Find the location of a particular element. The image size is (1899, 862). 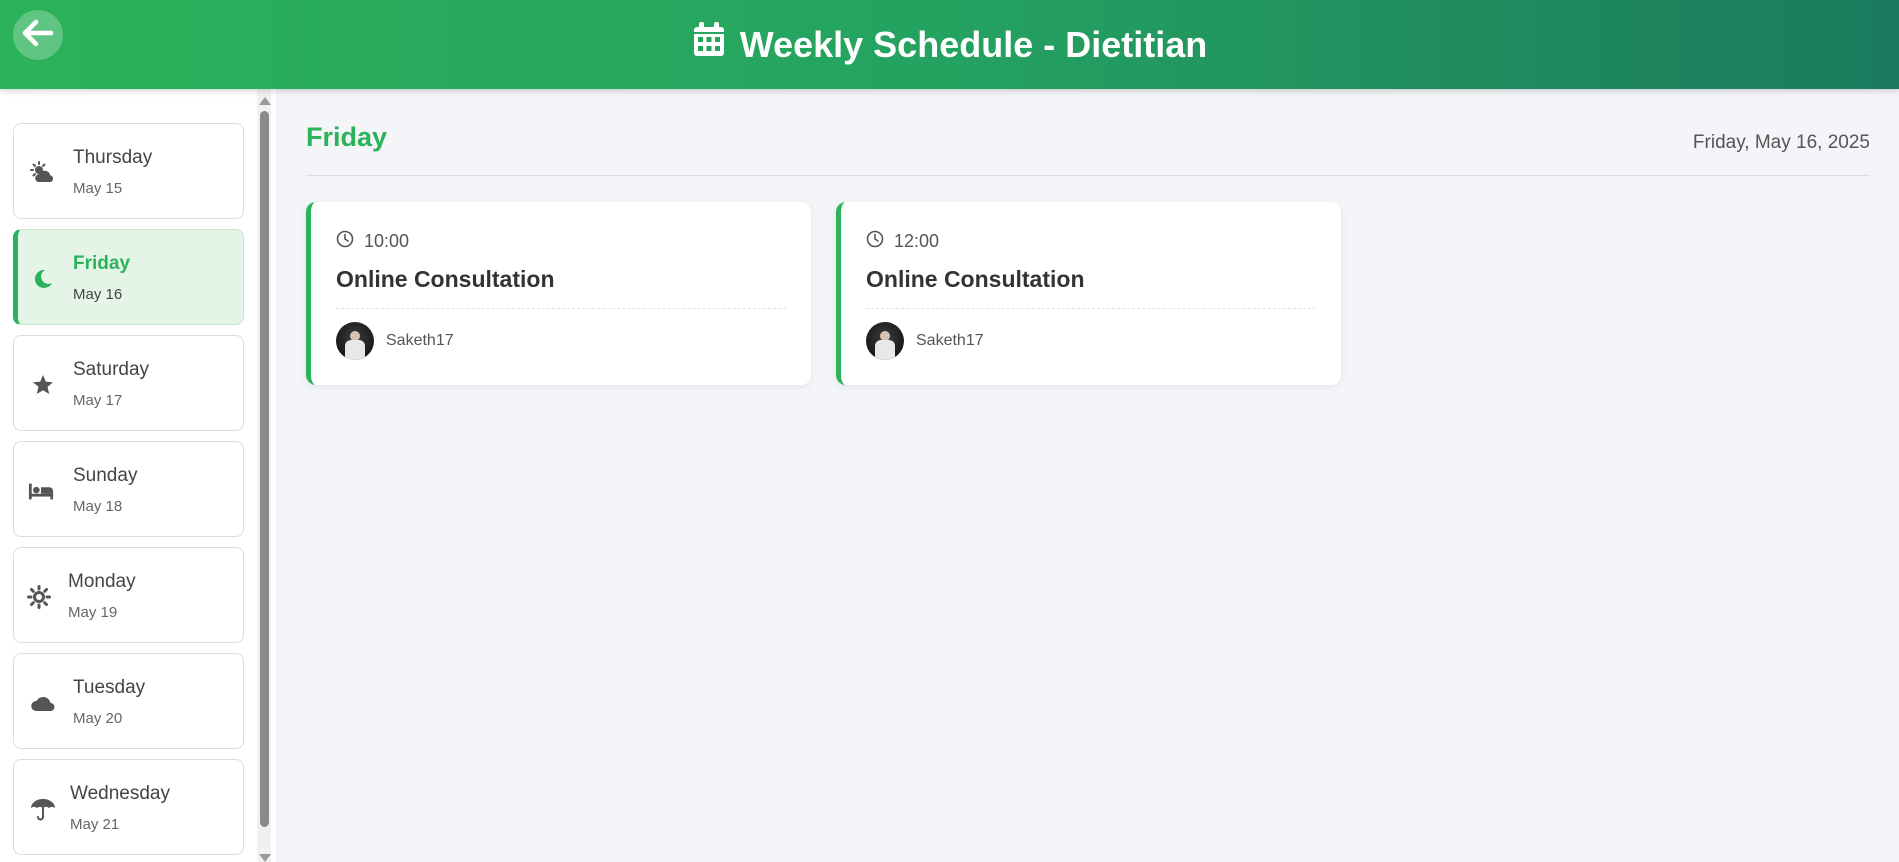

star-icon is located at coordinates (43, 385).